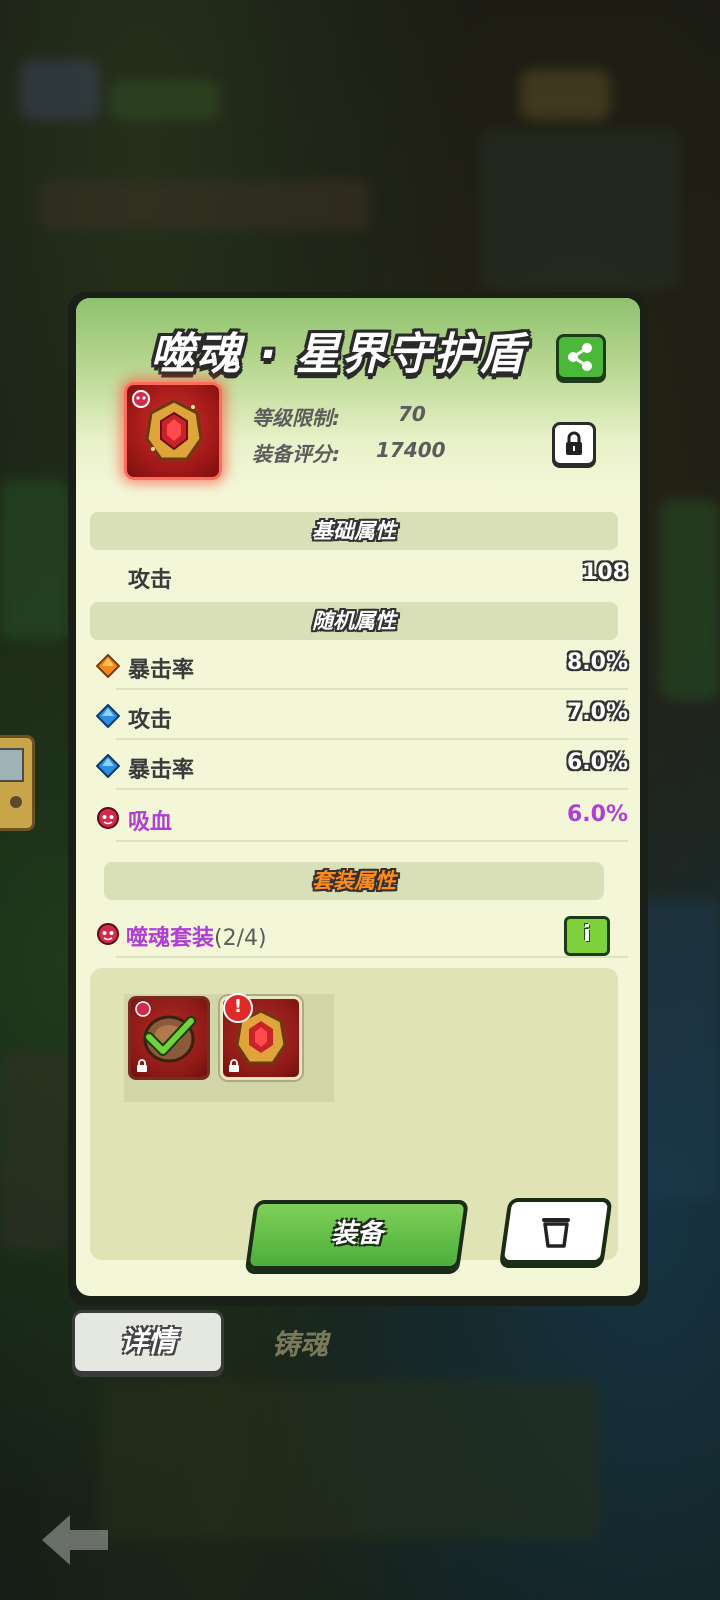 This screenshot has width=720, height=1600. I want to click on share-icon, so click(580, 357).